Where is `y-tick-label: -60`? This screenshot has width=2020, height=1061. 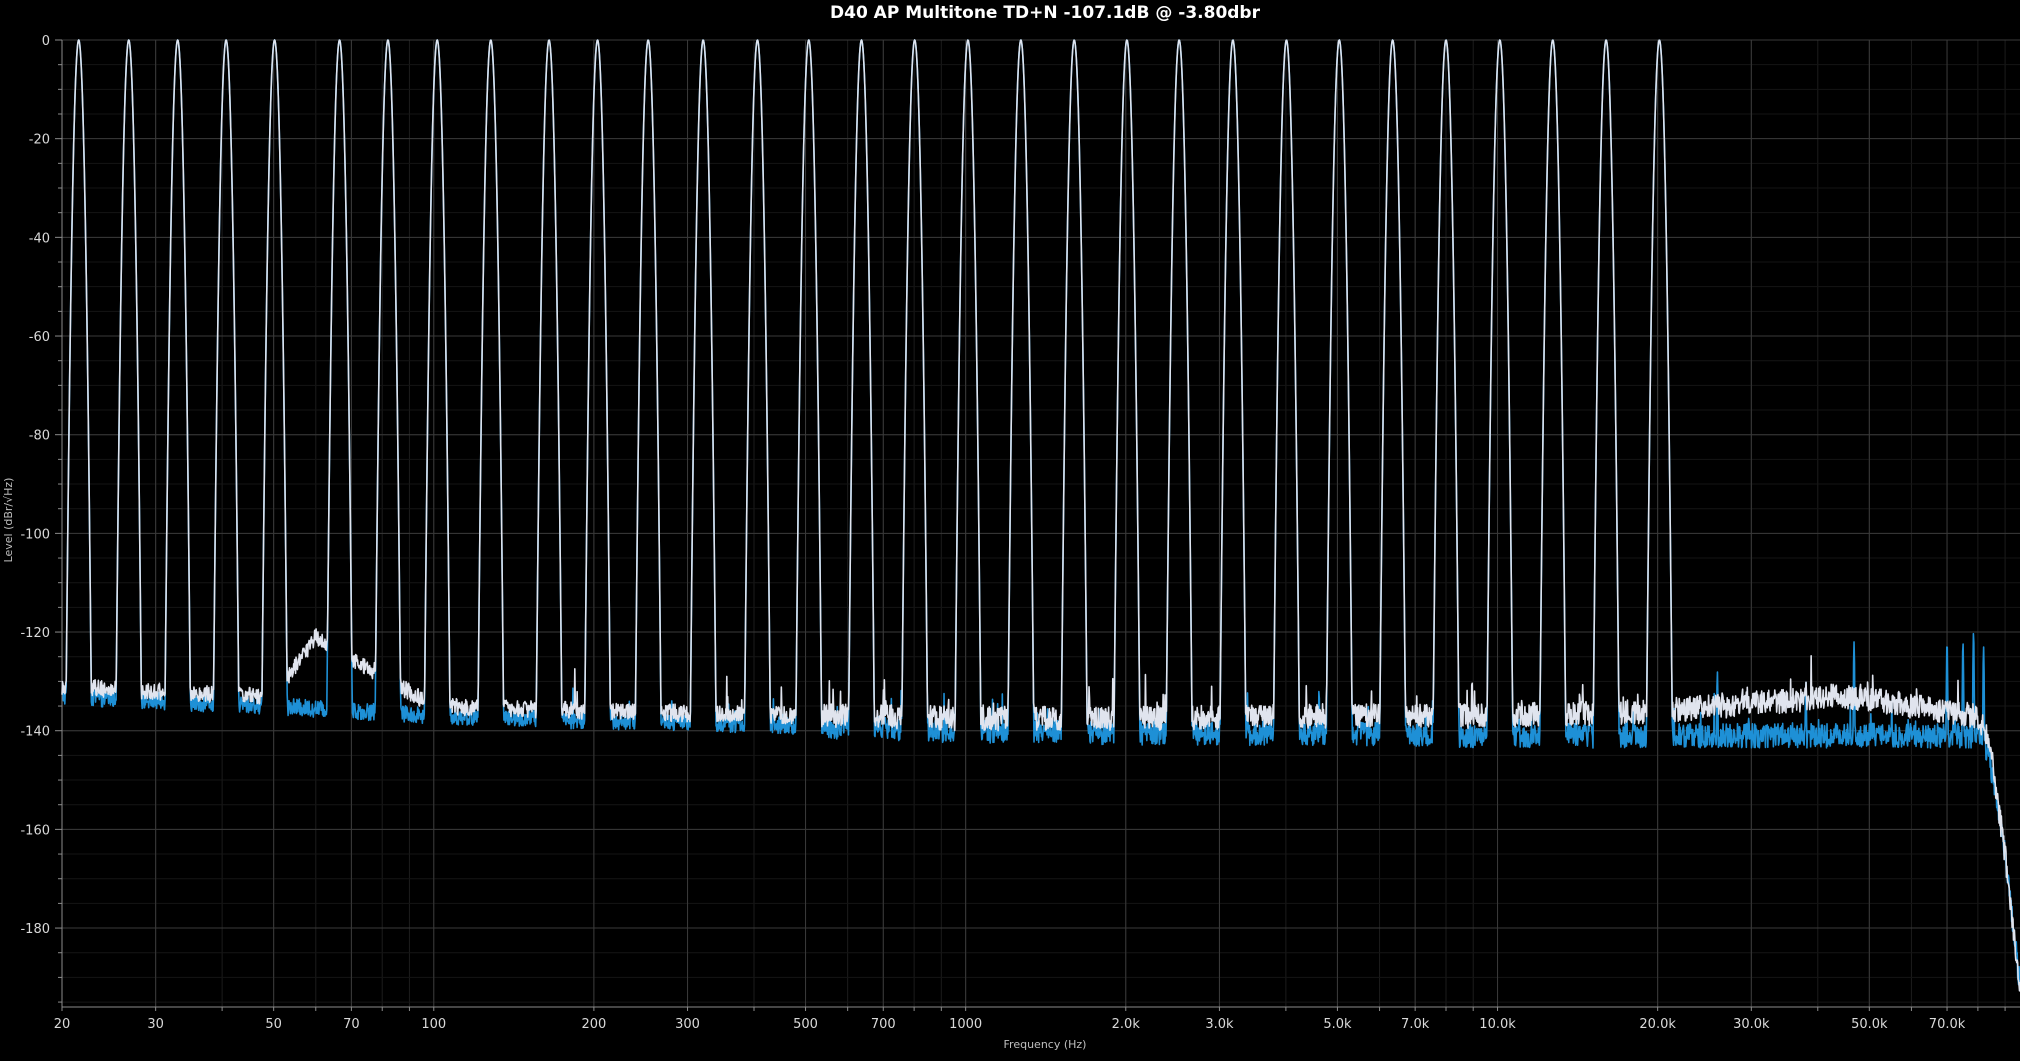
y-tick-label: -60 is located at coordinates (39, 337).